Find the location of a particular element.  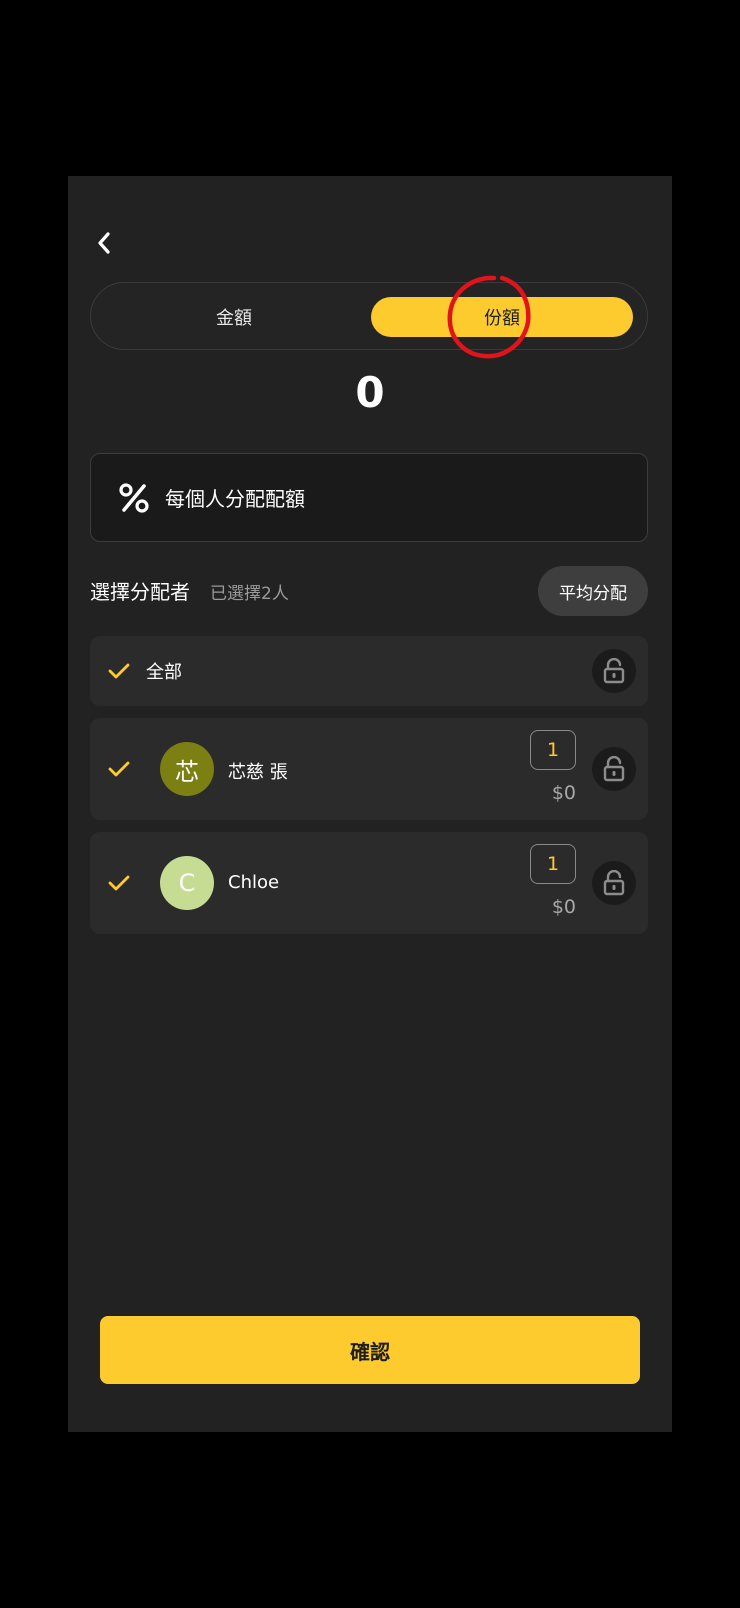

participant-name: Chloe is located at coordinates (254, 882).